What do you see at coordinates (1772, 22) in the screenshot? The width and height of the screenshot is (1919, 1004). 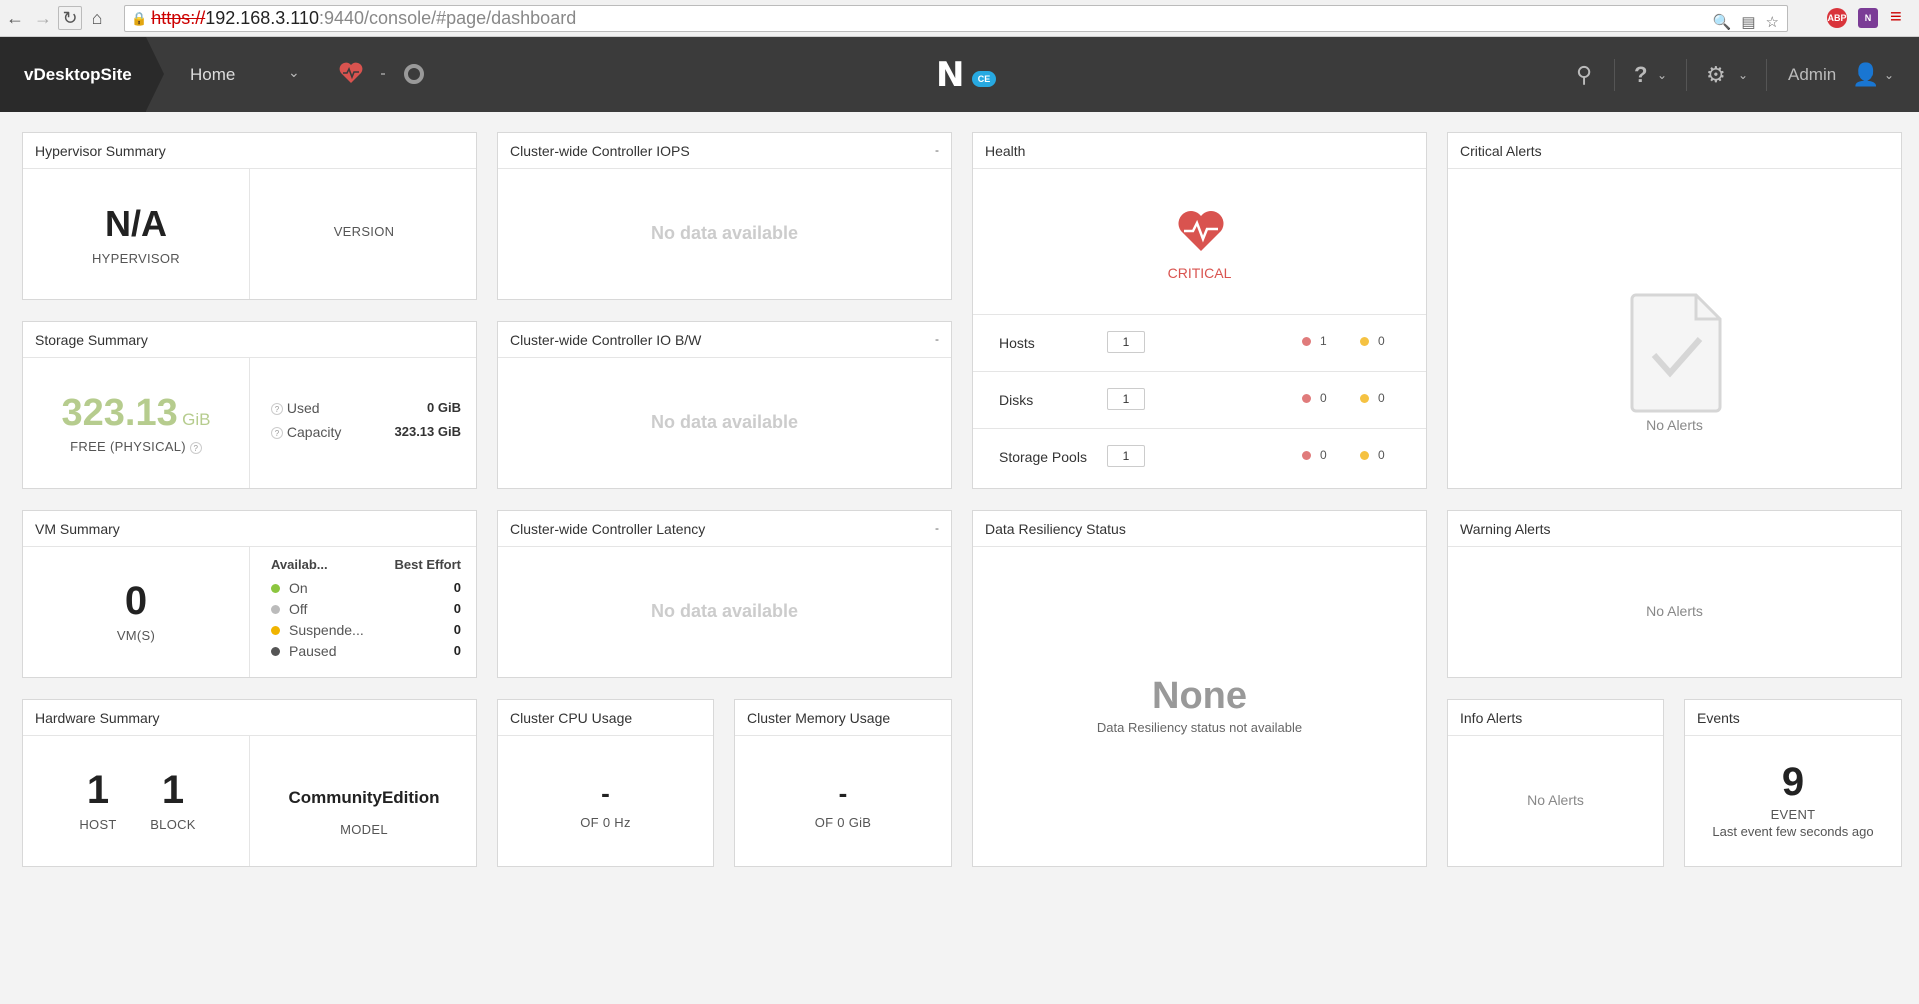 I see `bookmark-star-icon: ☆` at bounding box center [1772, 22].